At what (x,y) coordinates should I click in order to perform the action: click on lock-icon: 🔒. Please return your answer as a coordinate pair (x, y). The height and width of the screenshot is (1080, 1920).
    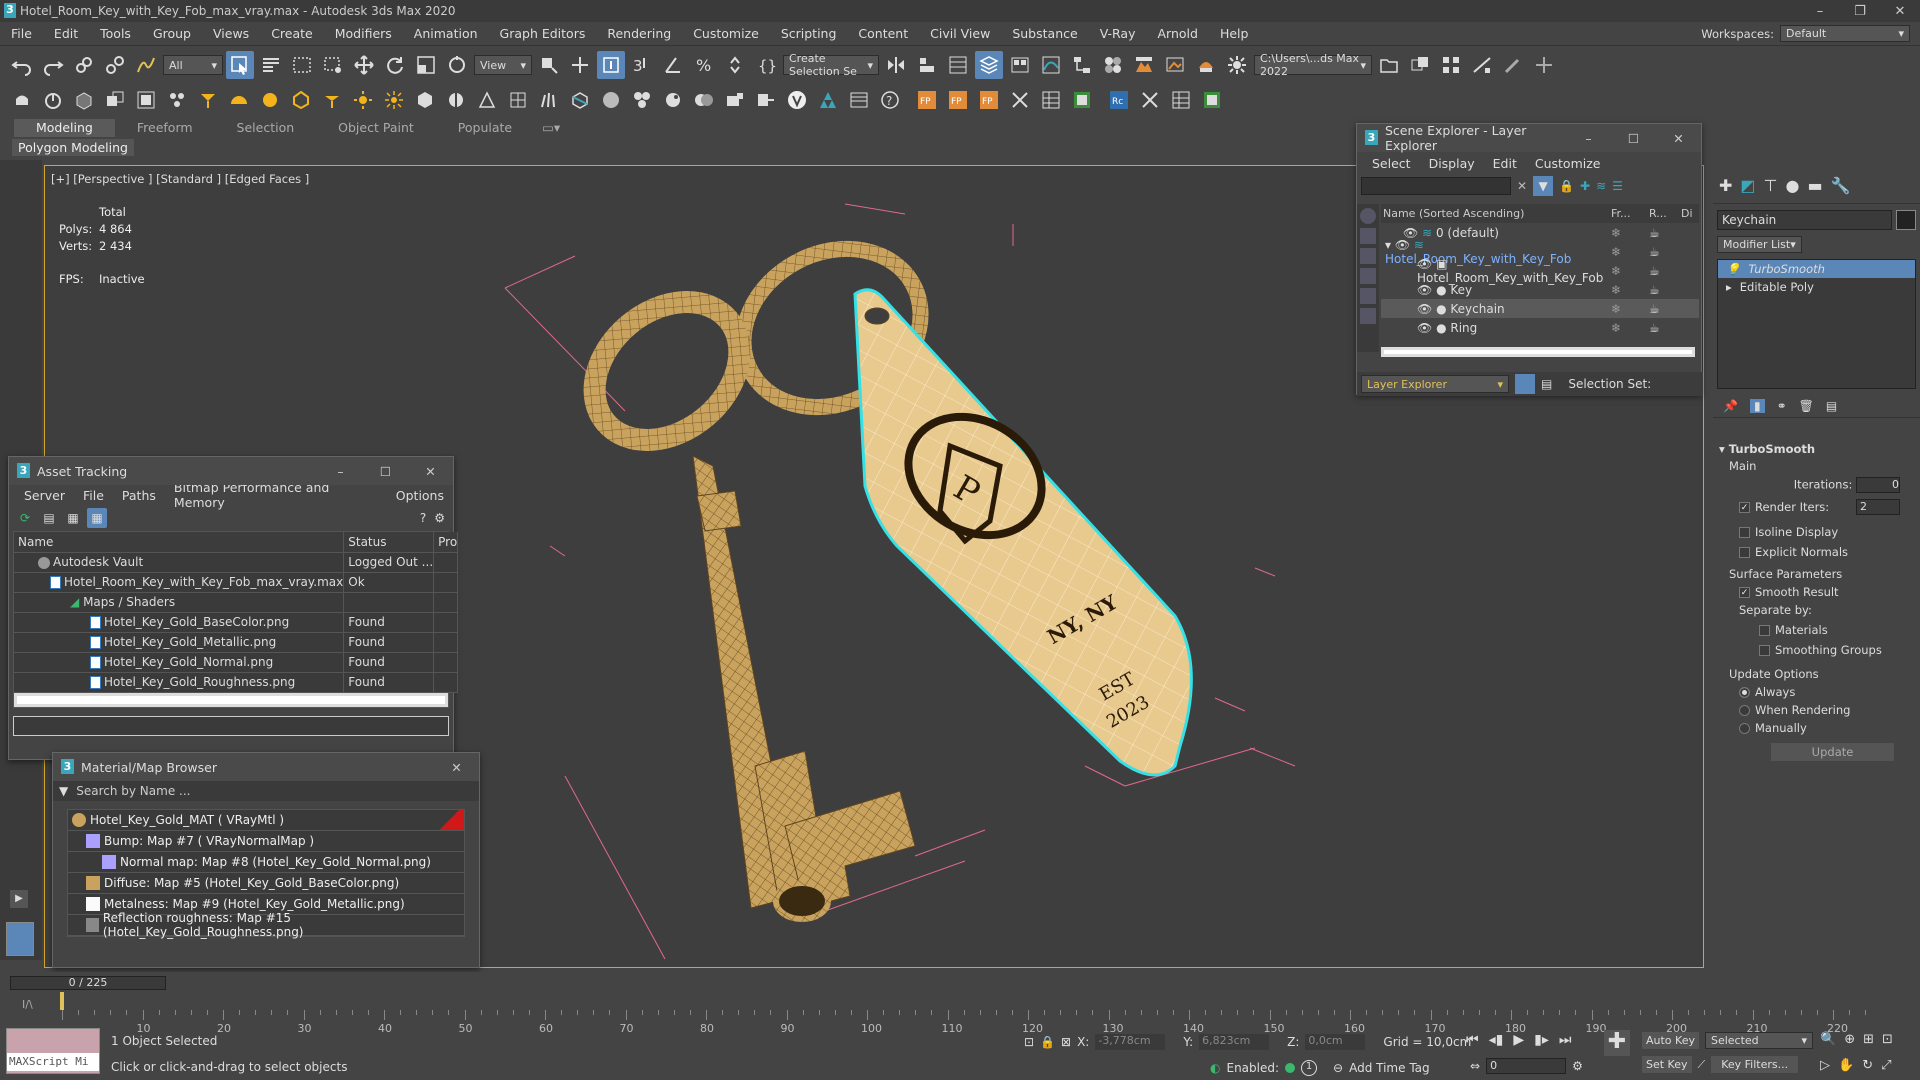
    Looking at the image, I should click on (1566, 186).